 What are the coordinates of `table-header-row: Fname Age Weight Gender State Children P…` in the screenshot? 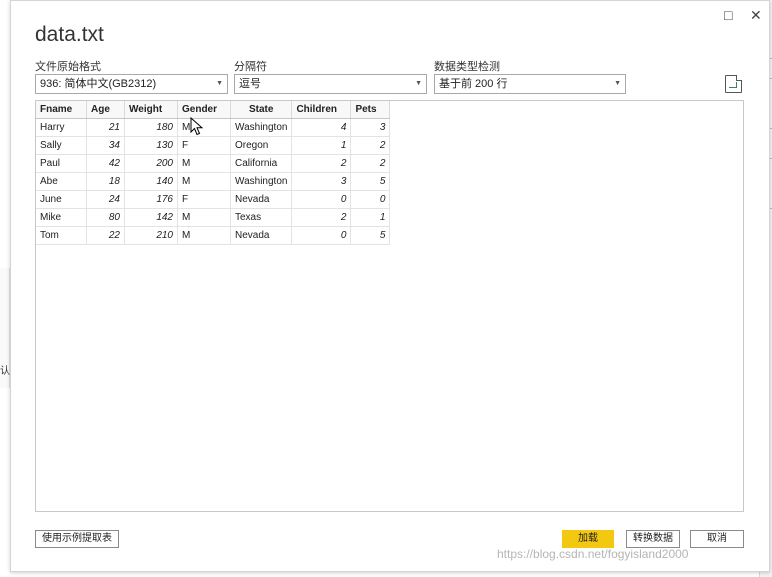 It's located at (213, 110).